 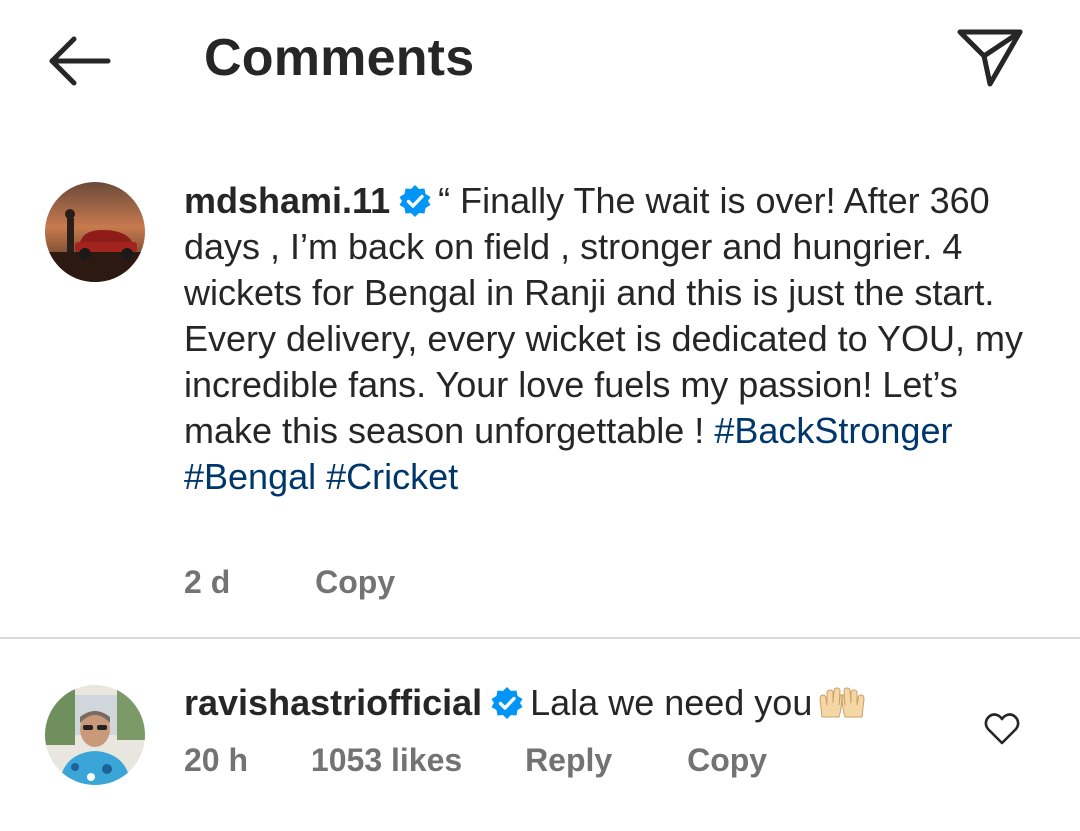 I want to click on caption-time: 2 d, so click(x=207, y=582).